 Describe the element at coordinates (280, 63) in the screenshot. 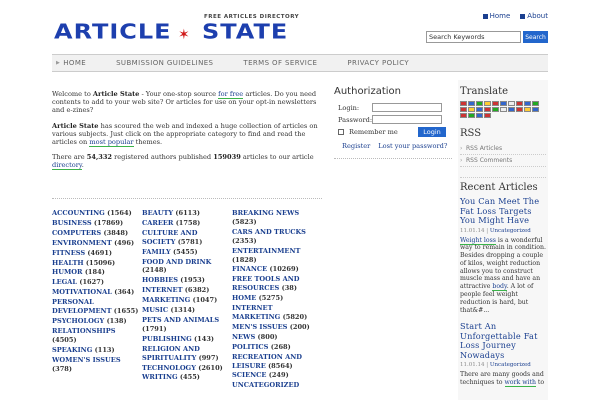

I see `nav-terms-of-service: TERMS OF SERVICE` at that location.